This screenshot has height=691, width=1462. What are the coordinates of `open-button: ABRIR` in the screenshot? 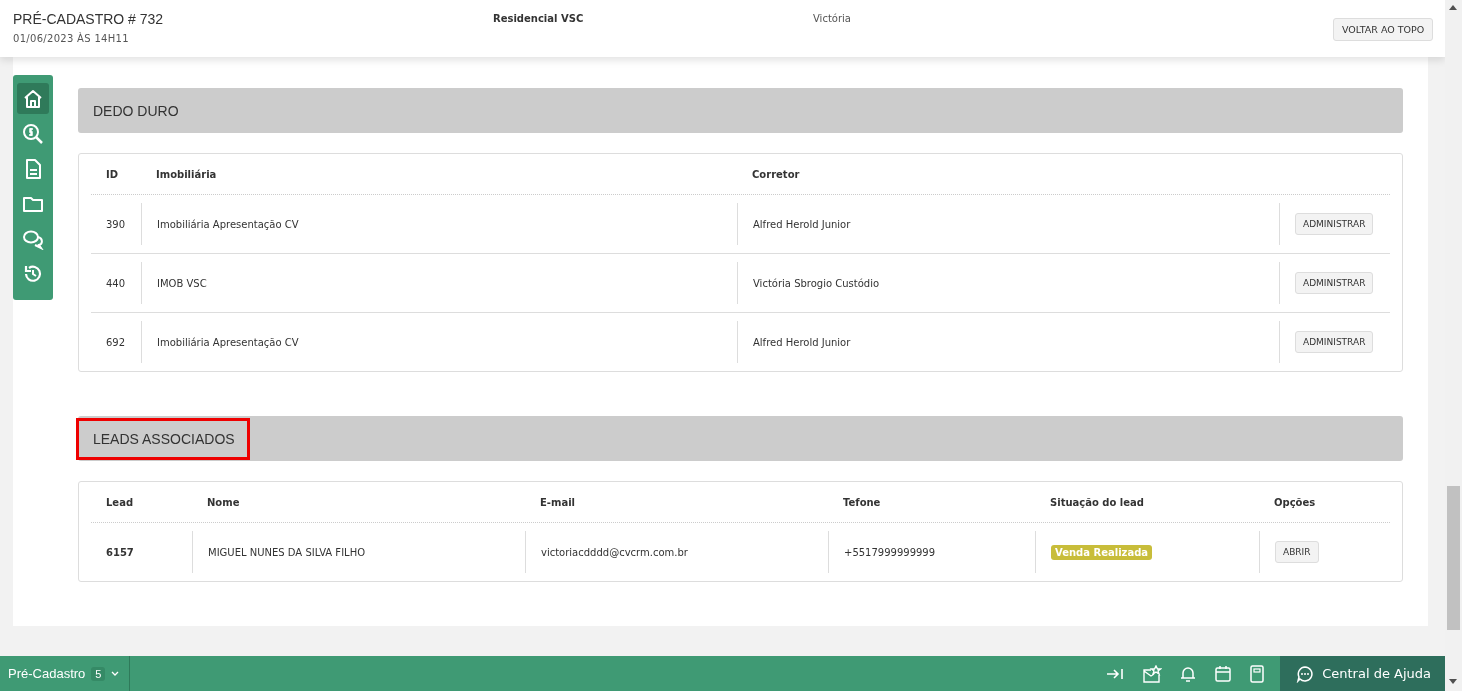 It's located at (1297, 552).